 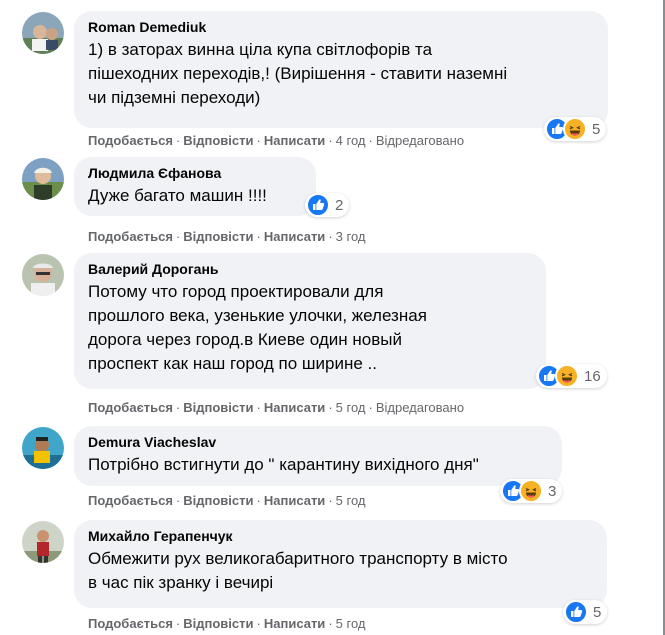 I want to click on reaction-count: 3, so click(x=552, y=491).